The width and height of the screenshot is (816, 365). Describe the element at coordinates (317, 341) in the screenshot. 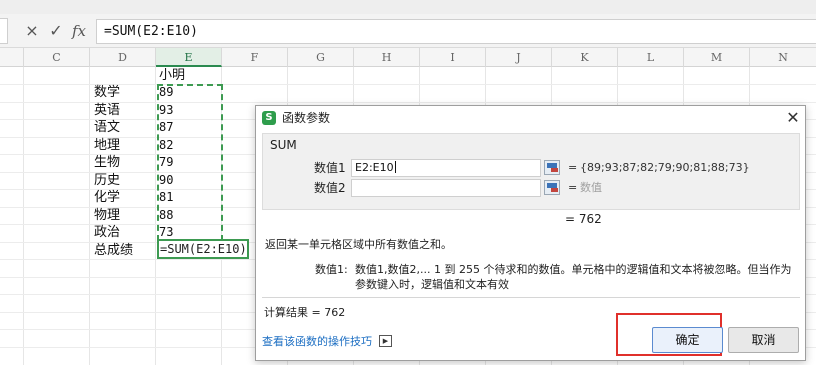

I see `function-tips-link: 查看该函数的操作技巧` at that location.